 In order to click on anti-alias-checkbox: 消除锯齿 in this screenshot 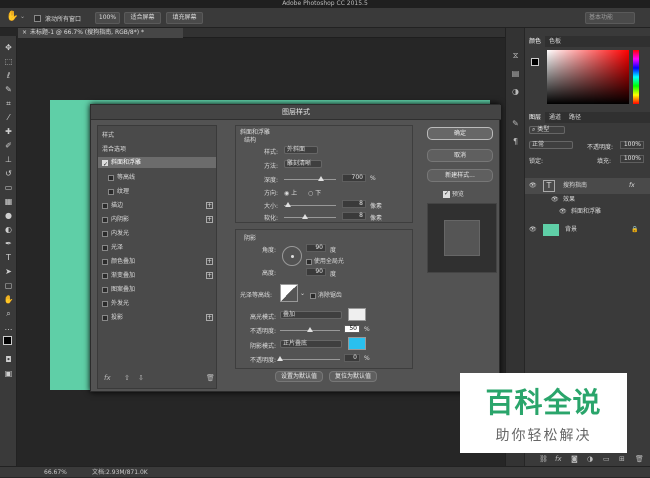, I will do `click(326, 294)`.